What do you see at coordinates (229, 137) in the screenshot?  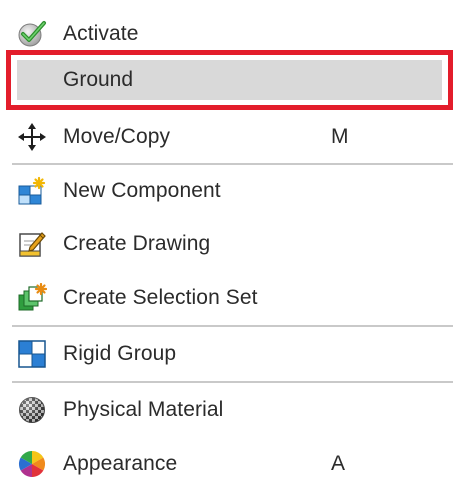 I see `menu-item-move-copy: Move/Copy M` at bounding box center [229, 137].